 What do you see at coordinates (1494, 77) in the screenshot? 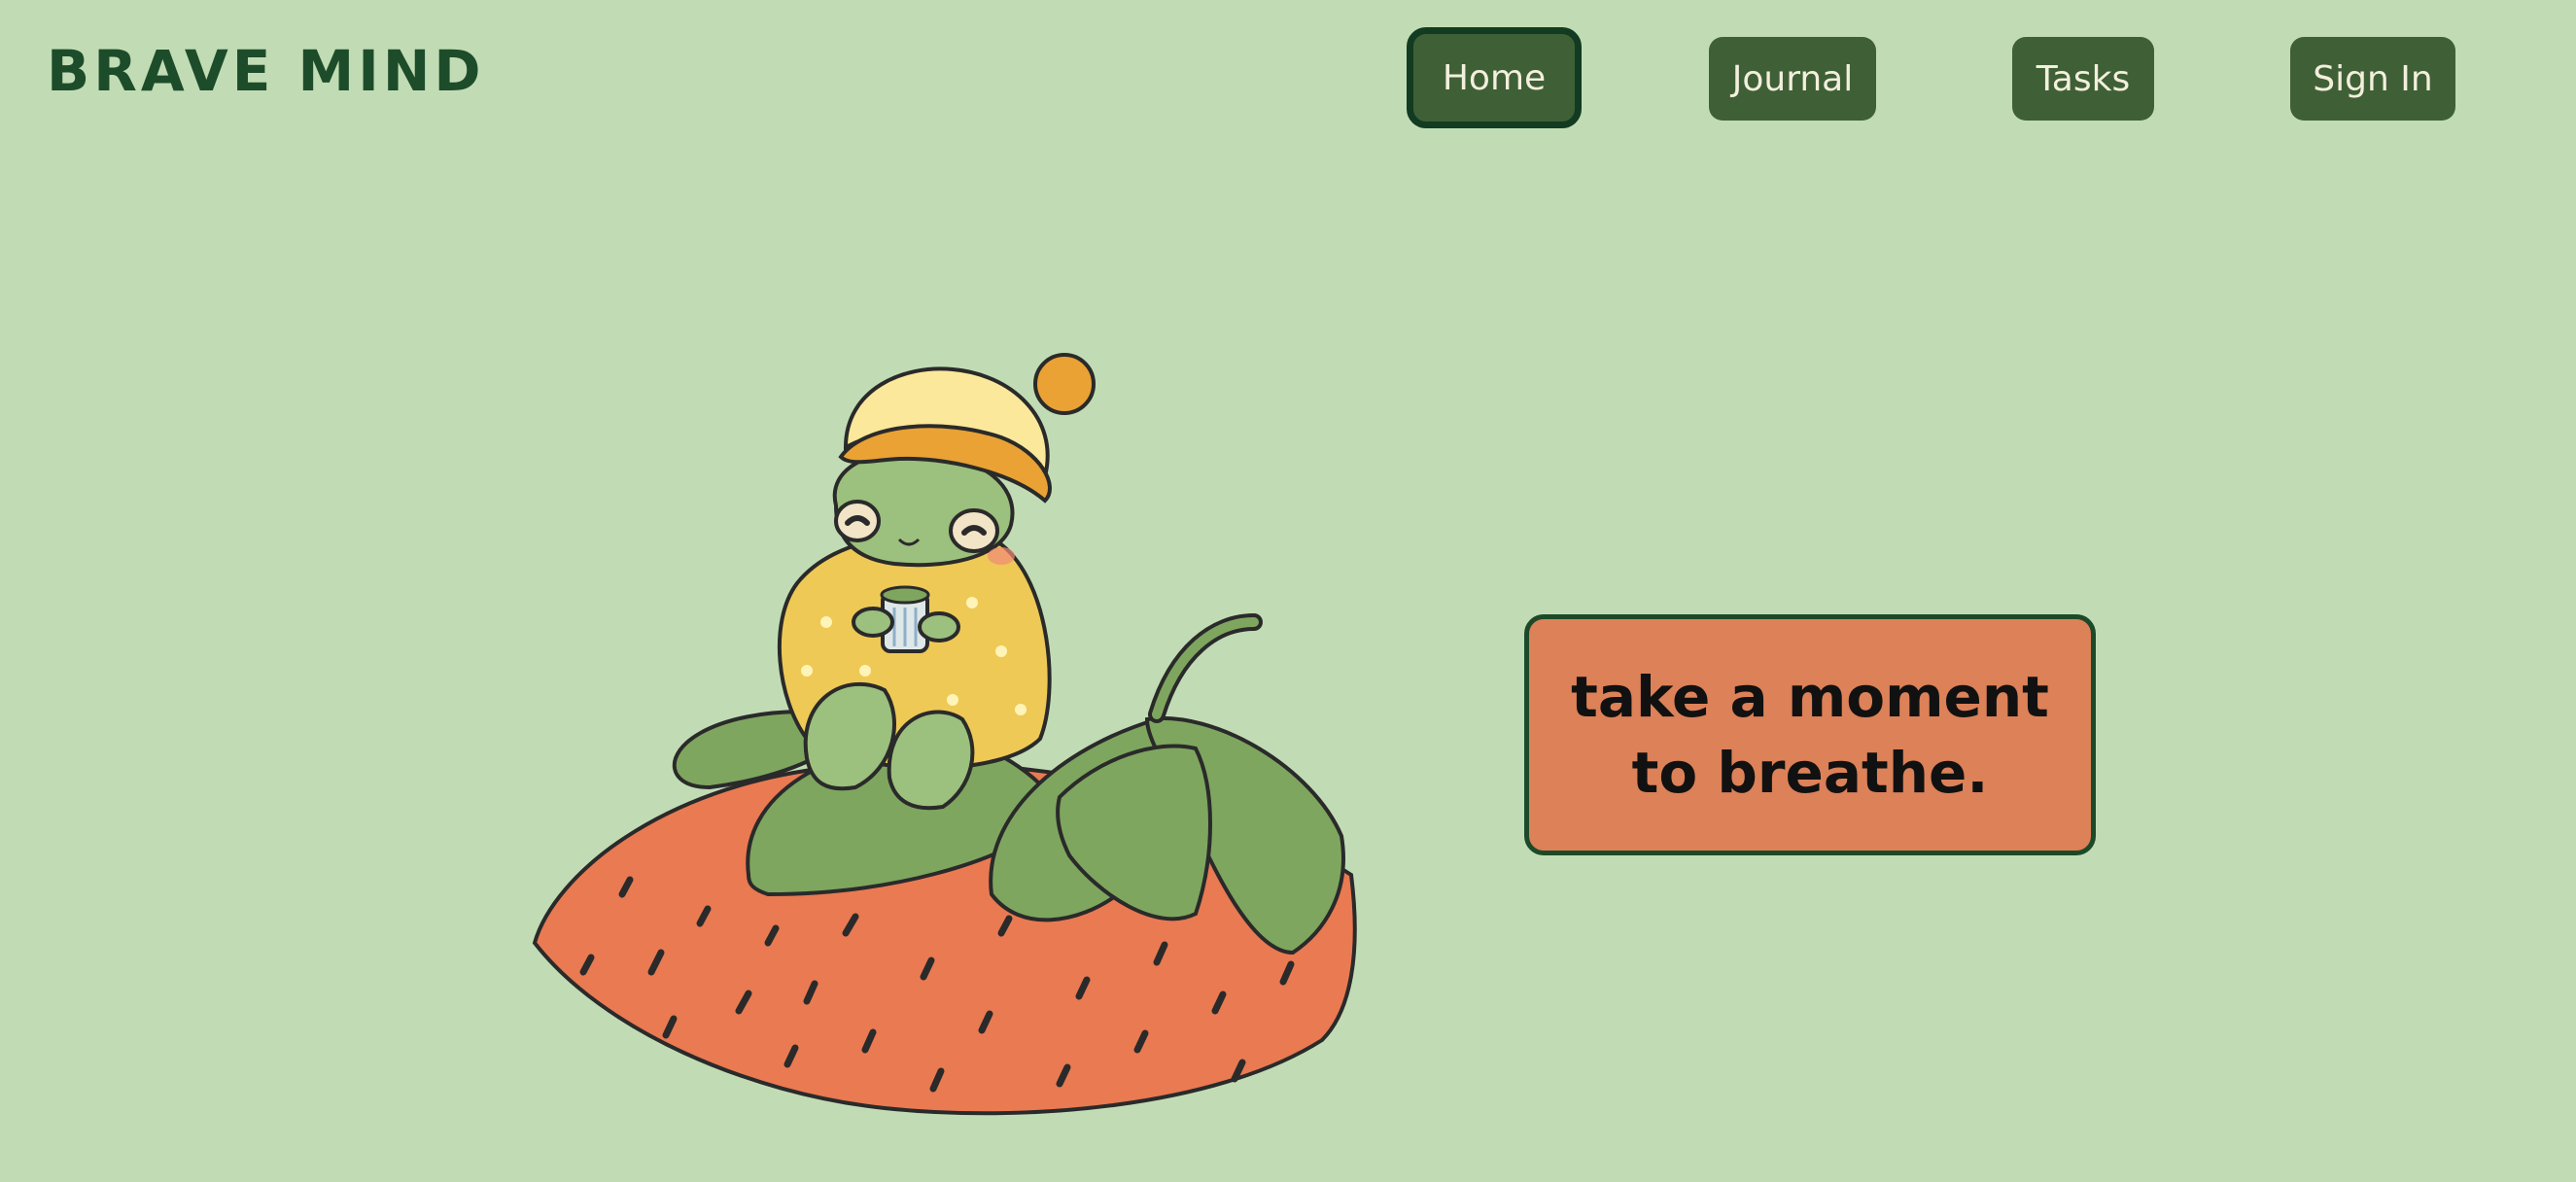
I see `nav-home-button: Home` at bounding box center [1494, 77].